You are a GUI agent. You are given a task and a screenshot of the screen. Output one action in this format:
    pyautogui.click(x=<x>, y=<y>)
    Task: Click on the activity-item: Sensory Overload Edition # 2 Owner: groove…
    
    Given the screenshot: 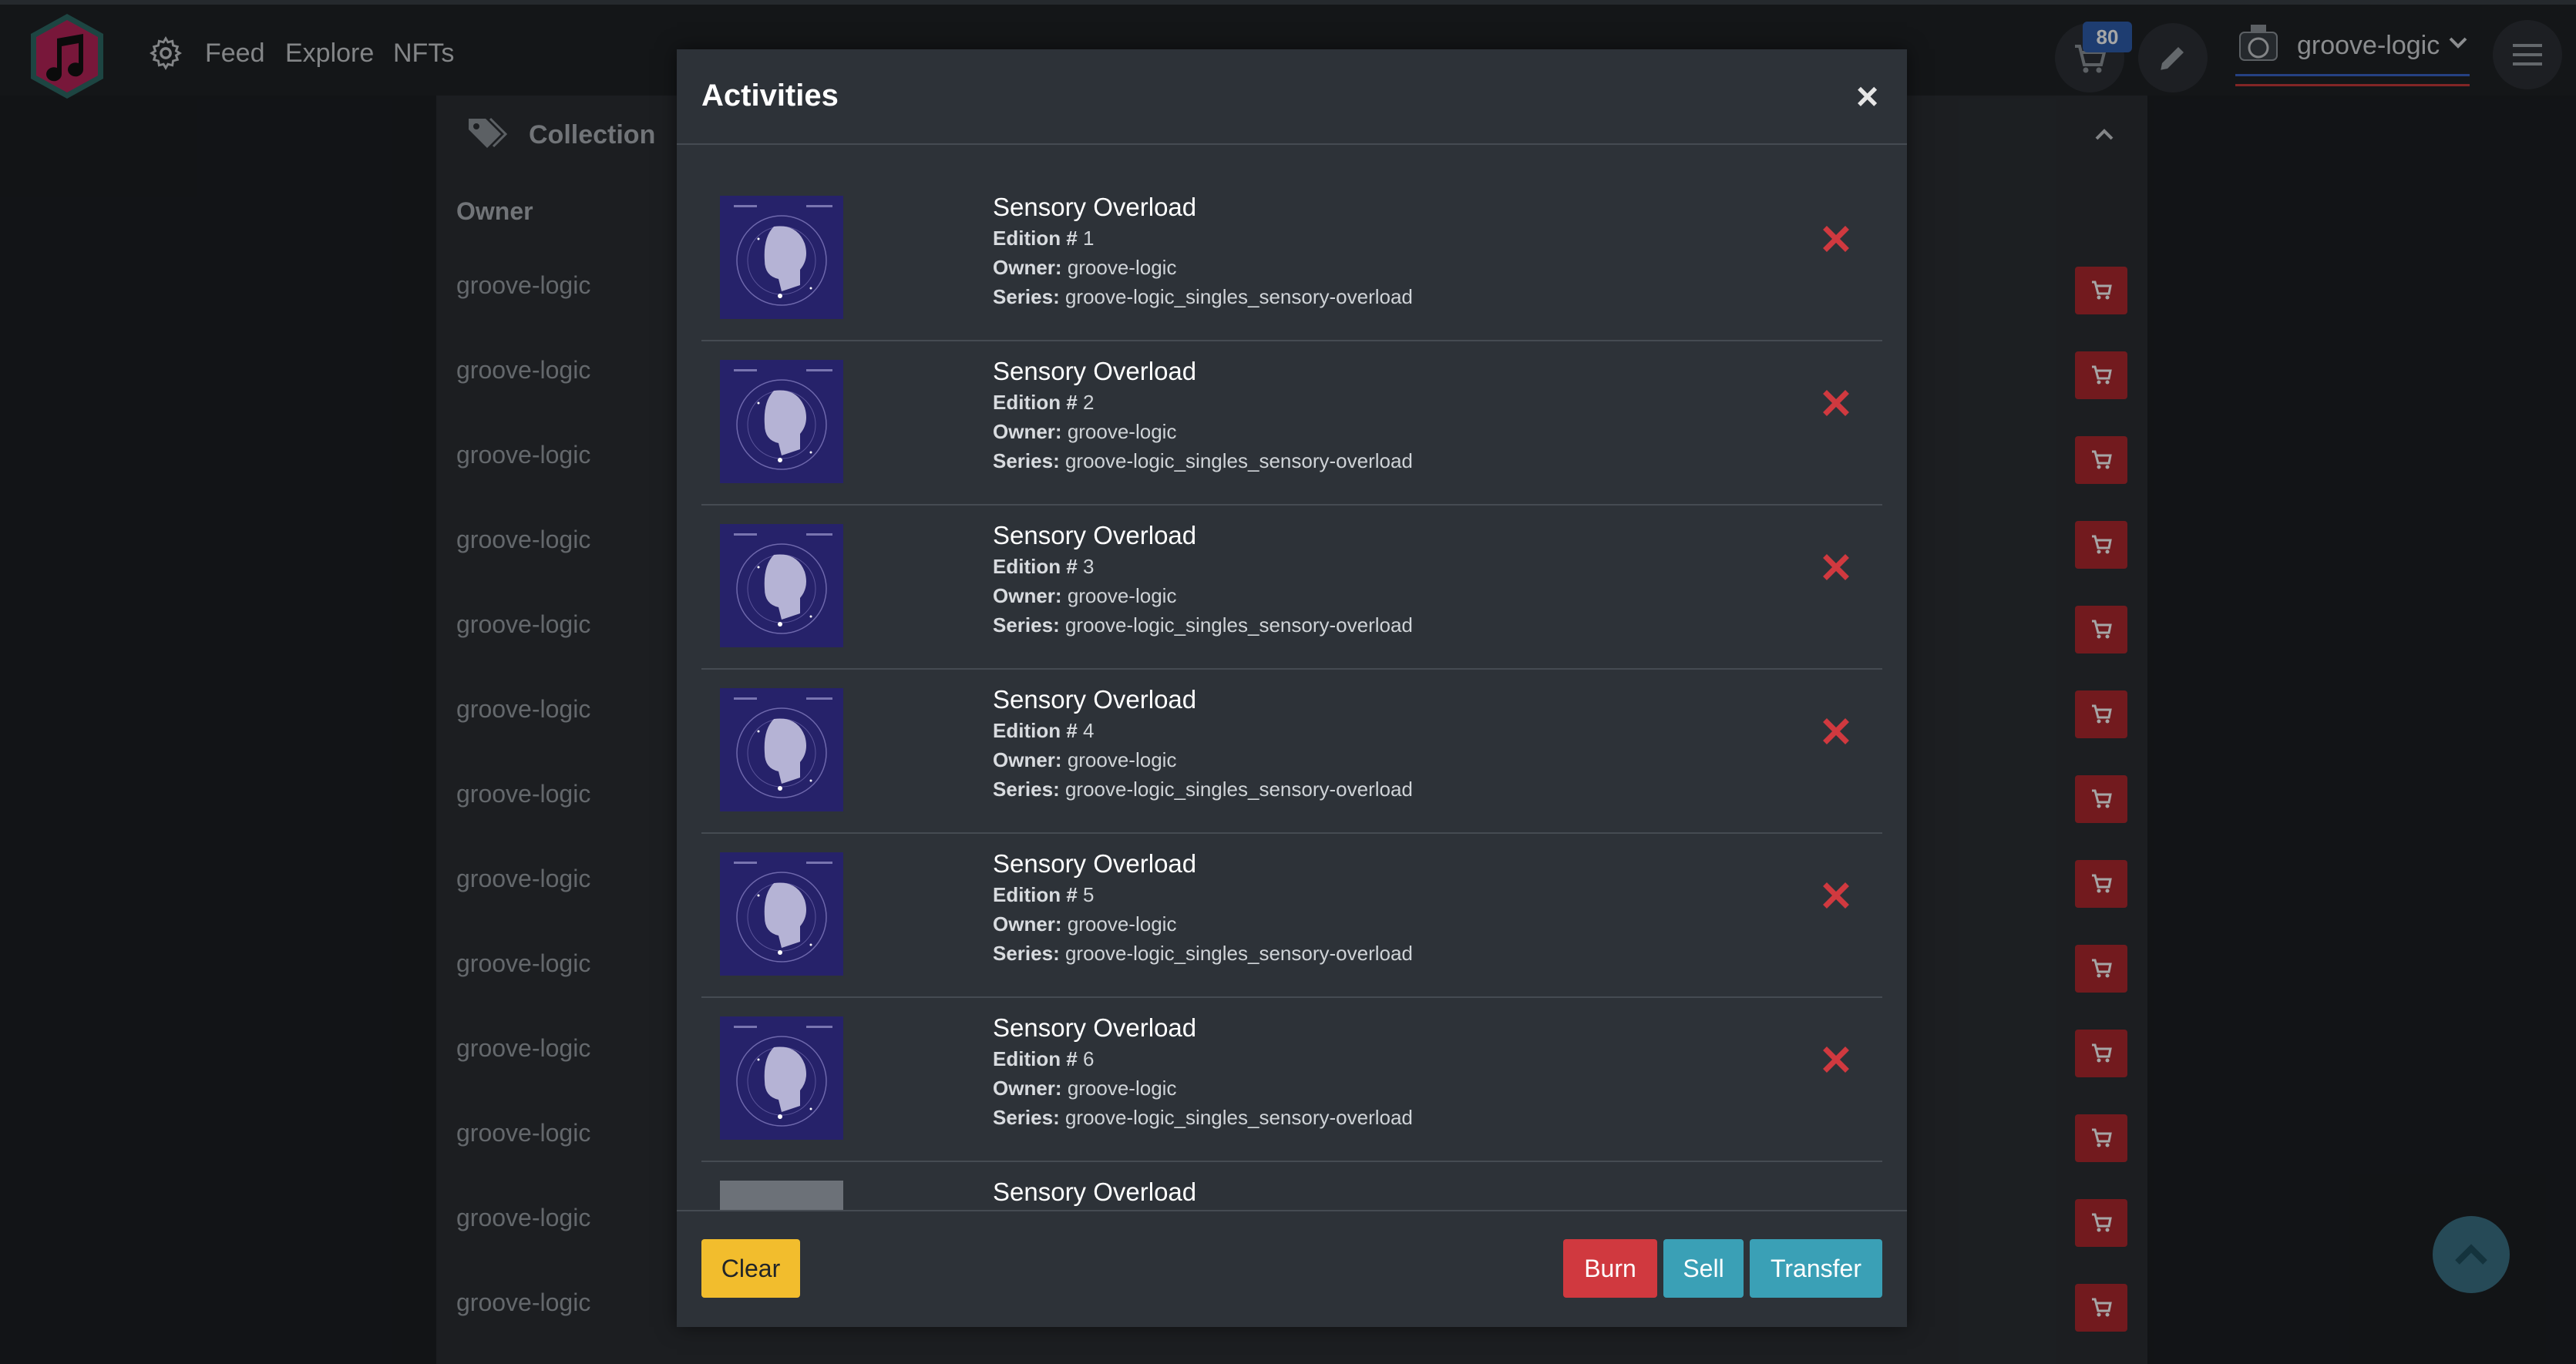 What is the action you would take?
    pyautogui.click(x=1291, y=423)
    